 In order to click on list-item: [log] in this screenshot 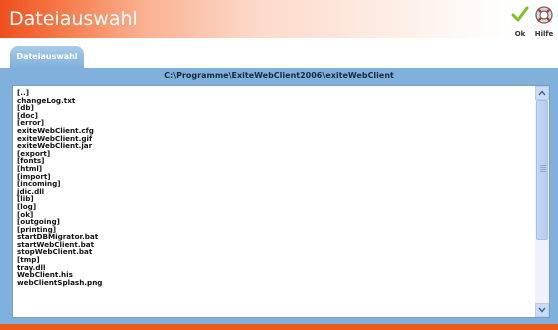, I will do `click(275, 207)`.